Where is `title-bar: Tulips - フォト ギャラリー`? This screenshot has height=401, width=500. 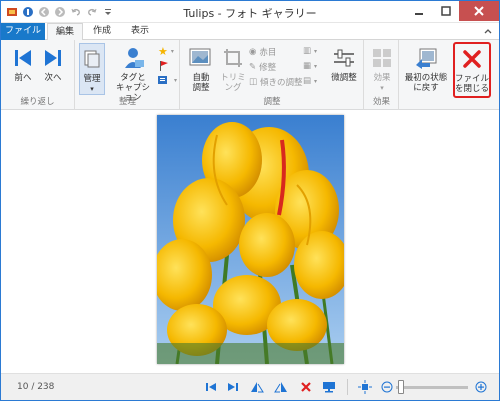
title-bar: Tulips - フォト ギャラリー is located at coordinates (250, 12).